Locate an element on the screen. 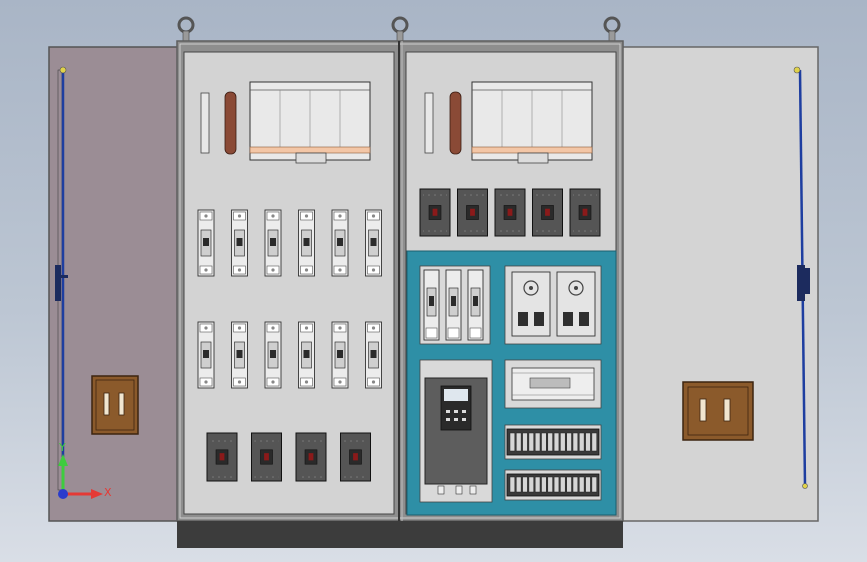  lock-box-left is located at coordinates (115, 405).